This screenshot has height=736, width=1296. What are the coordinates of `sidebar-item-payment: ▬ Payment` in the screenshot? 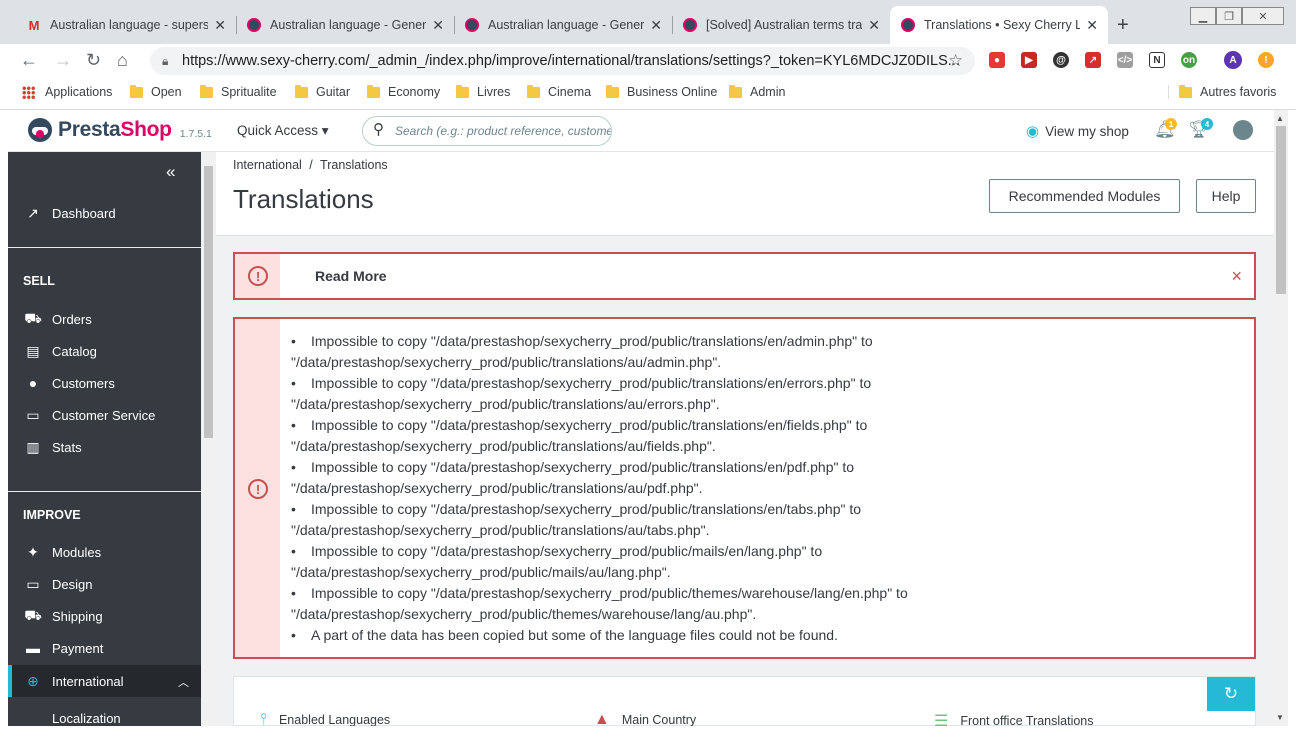 It's located at (104, 648).